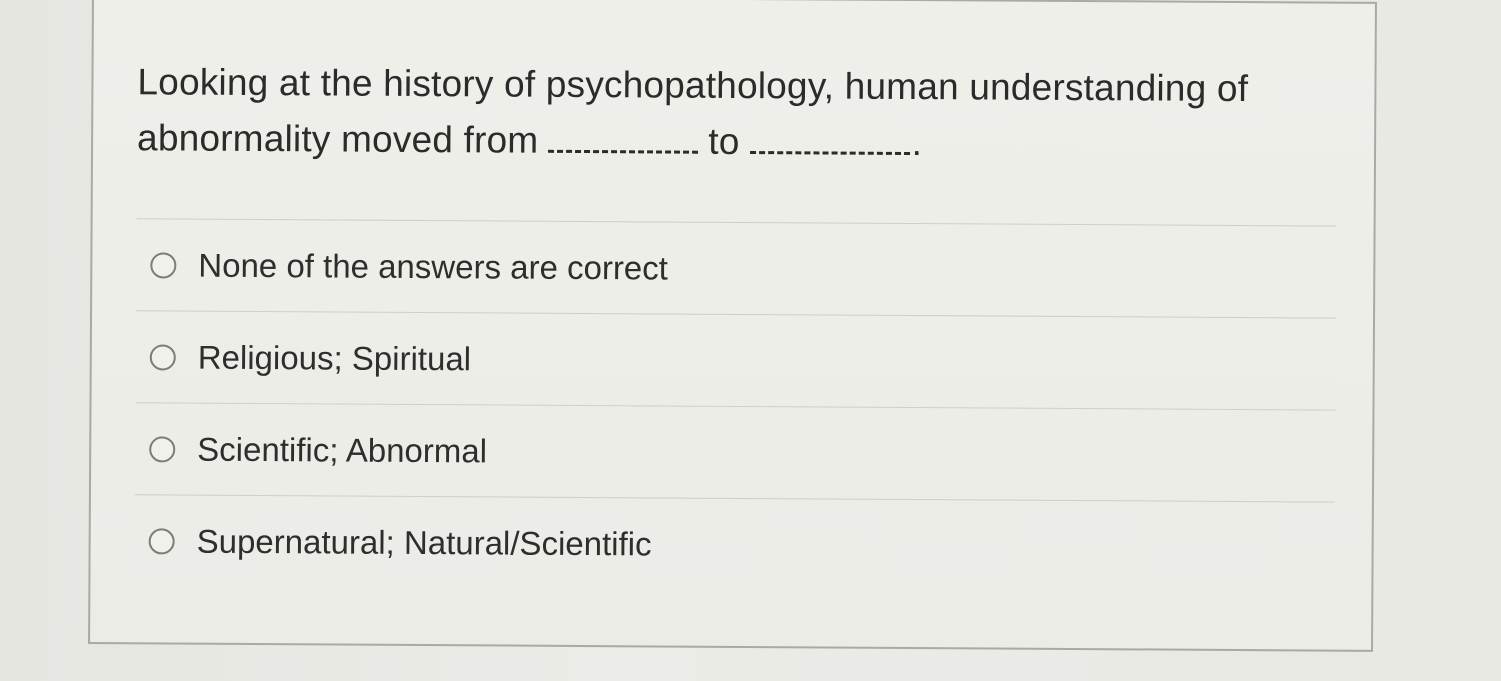 This screenshot has width=1501, height=681. I want to click on answer-option-none: None of the answers are correct, so click(736, 268).